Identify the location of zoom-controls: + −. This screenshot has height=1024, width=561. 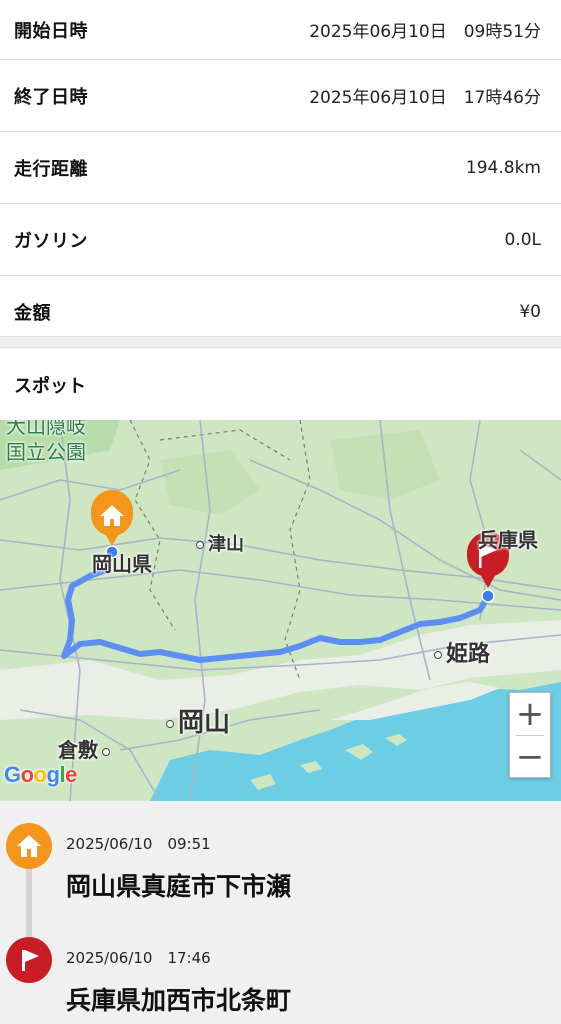
(530, 735).